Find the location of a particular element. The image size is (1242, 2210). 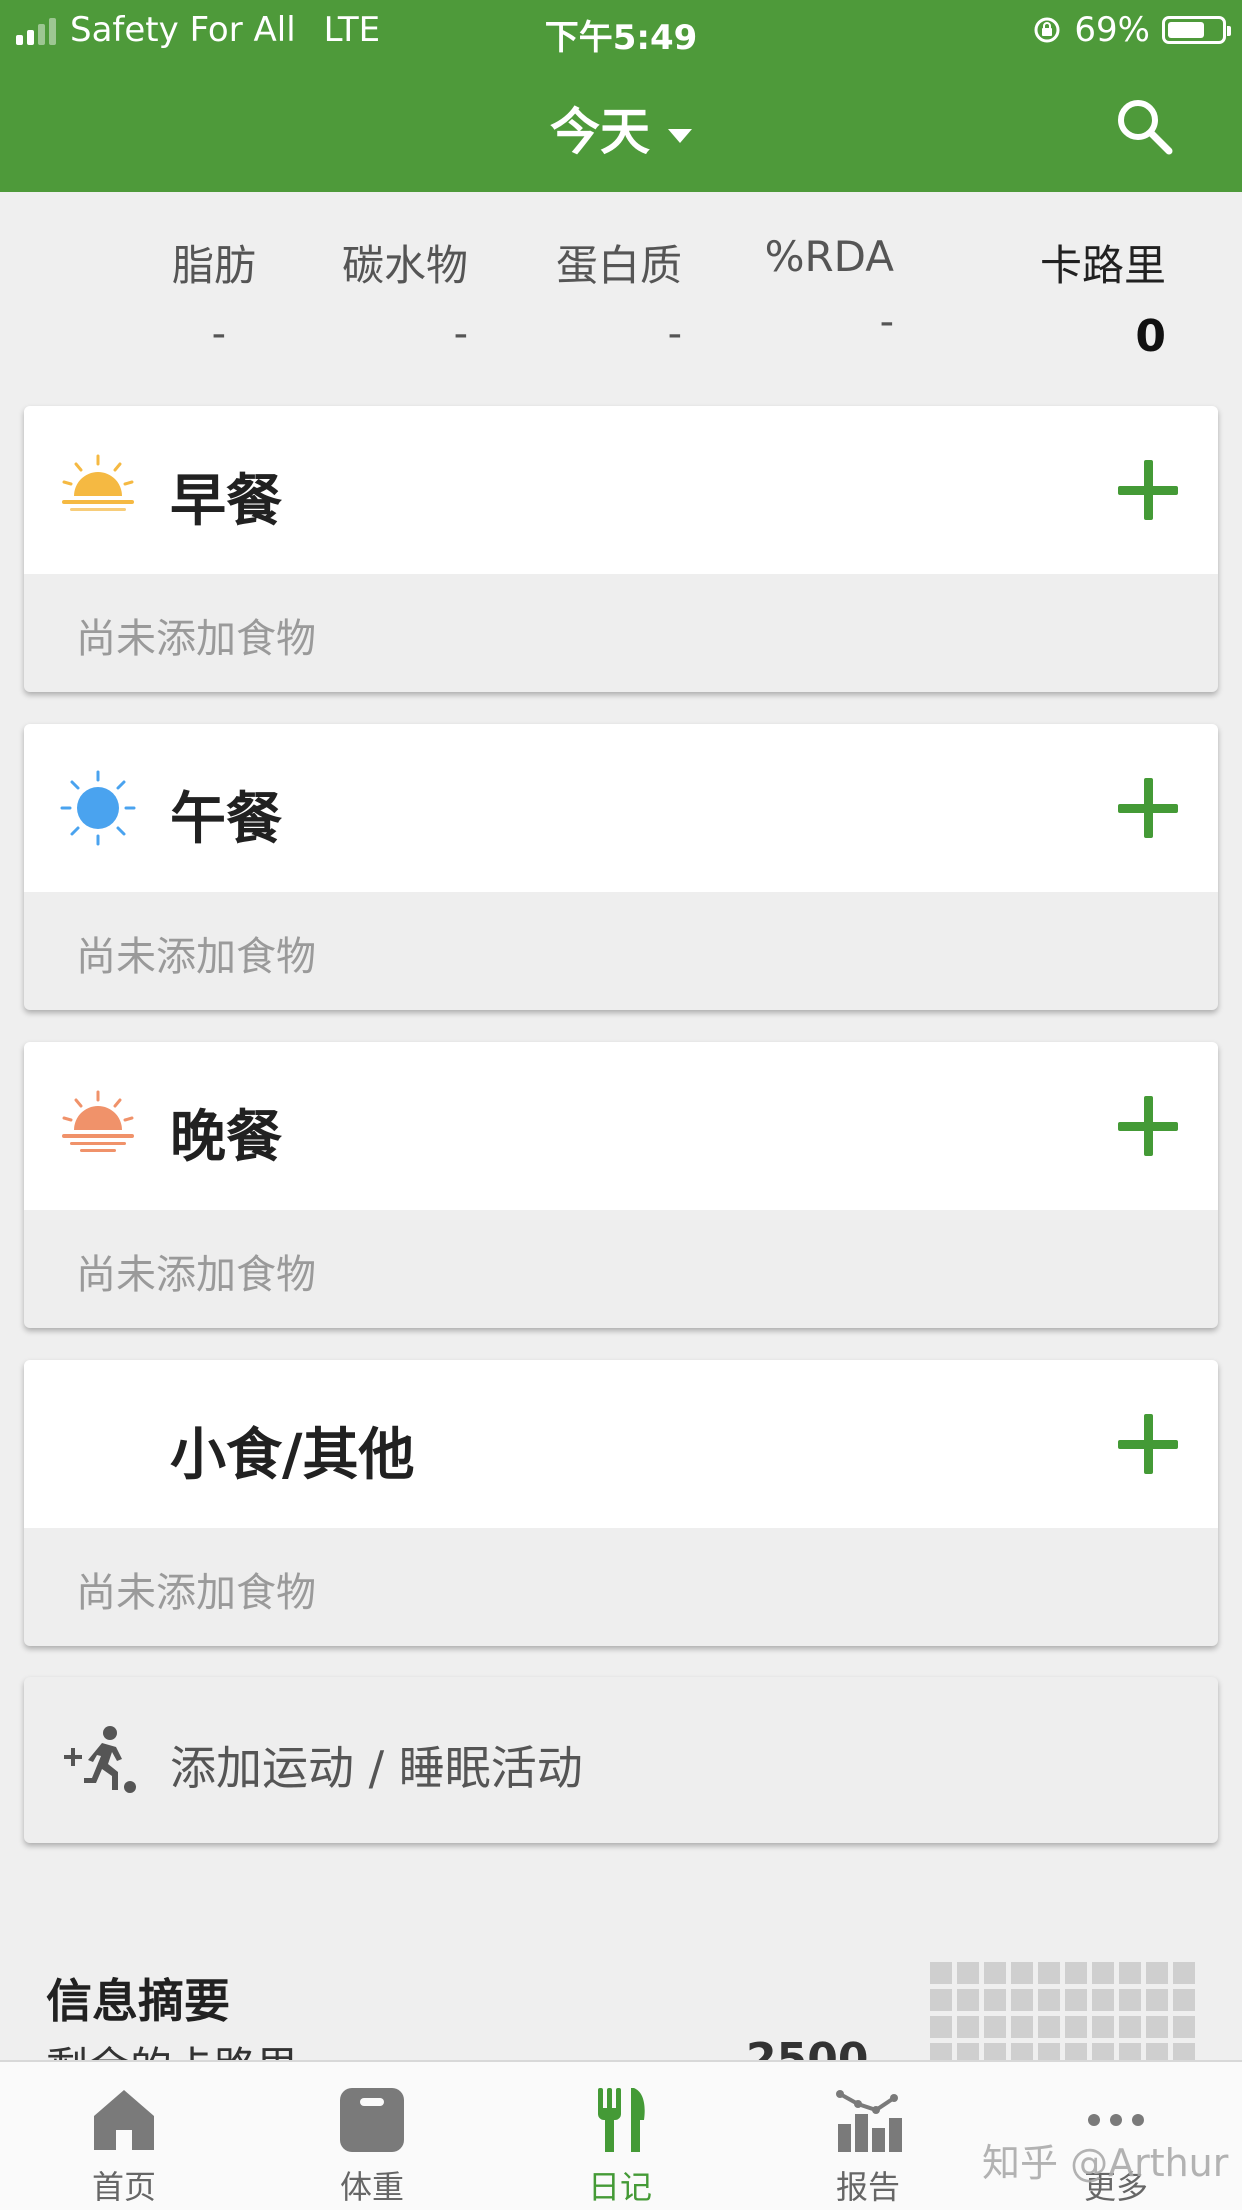

meal-title: 晚餐 is located at coordinates (226, 1137).